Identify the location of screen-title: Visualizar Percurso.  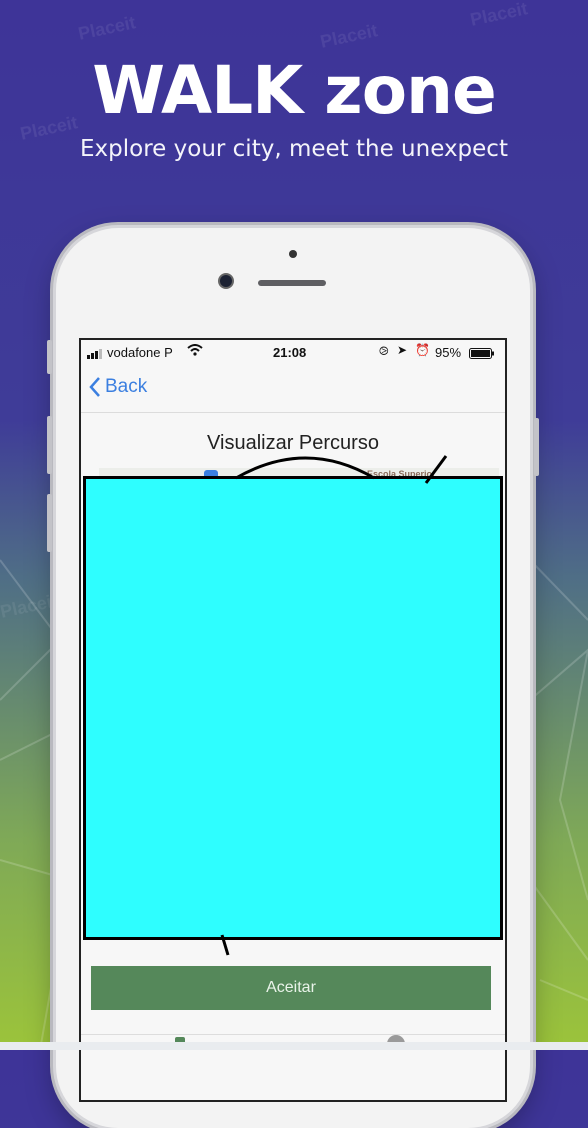
(293, 443).